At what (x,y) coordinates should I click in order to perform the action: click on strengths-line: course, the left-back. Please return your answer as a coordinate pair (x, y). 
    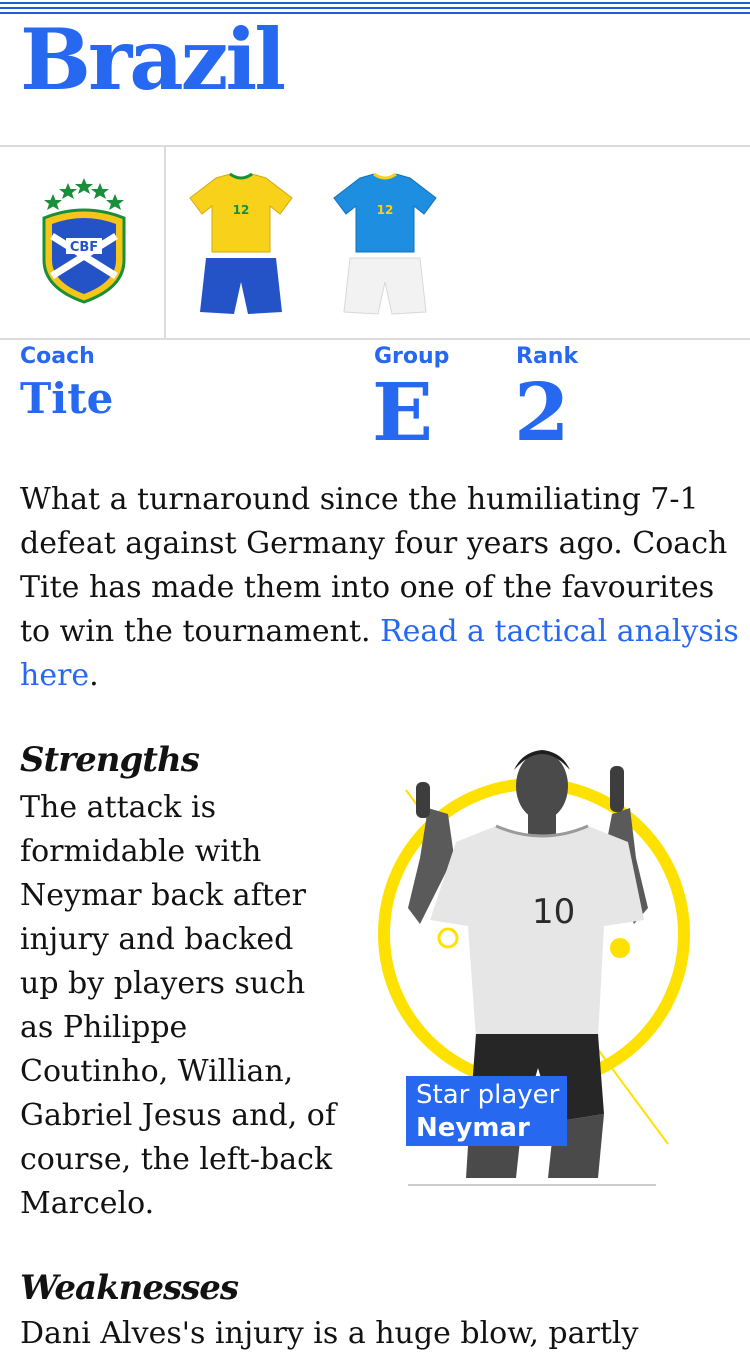
    Looking at the image, I should click on (176, 1159).